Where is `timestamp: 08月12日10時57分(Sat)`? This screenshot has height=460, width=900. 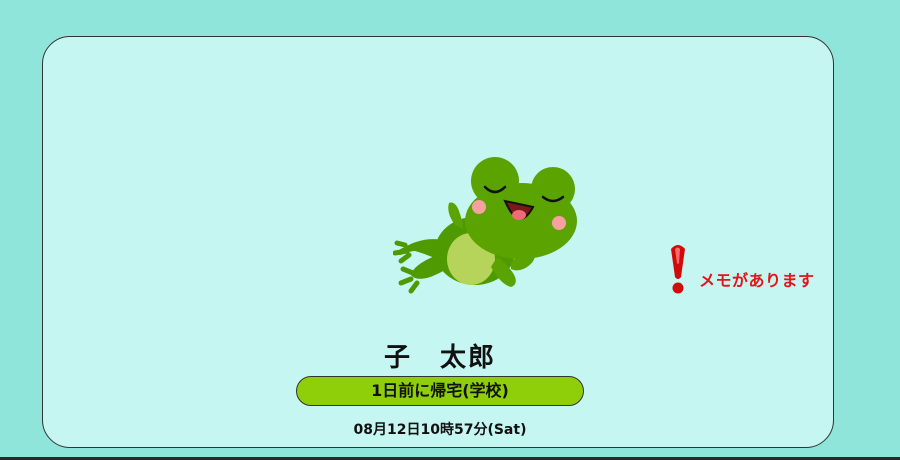
timestamp: 08月12日10時57分(Sat) is located at coordinates (440, 430).